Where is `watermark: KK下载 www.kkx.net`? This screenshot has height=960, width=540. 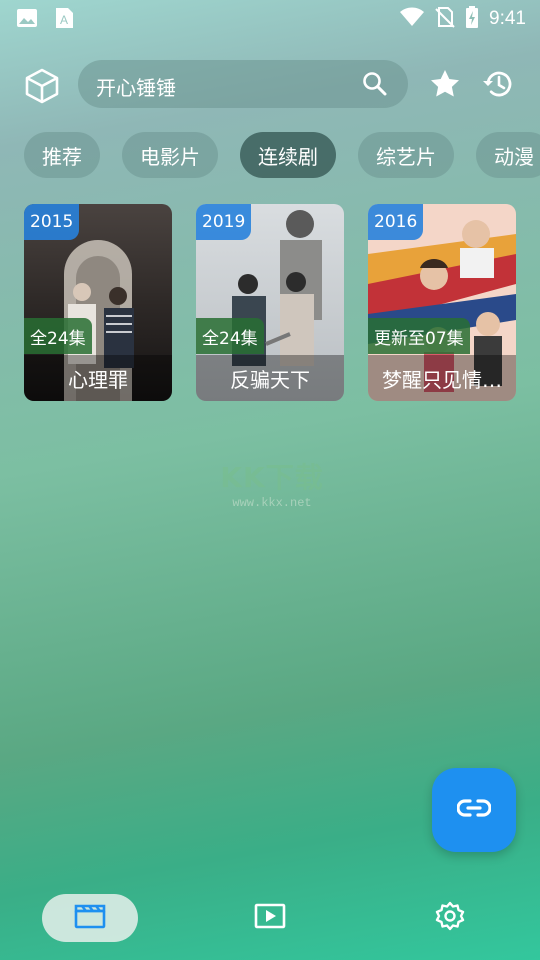
watermark: KK下载 www.kkx.net is located at coordinates (272, 483).